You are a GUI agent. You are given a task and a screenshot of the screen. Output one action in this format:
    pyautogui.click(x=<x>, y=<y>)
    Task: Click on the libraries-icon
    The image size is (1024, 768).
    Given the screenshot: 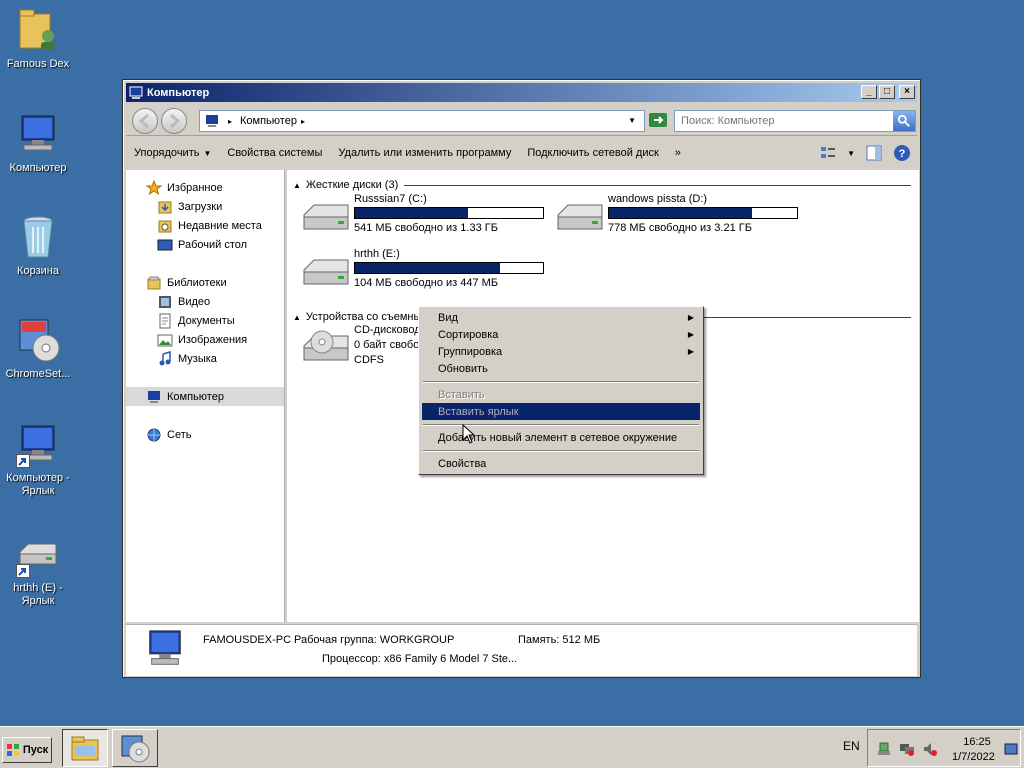 What is the action you would take?
    pyautogui.click(x=154, y=283)
    